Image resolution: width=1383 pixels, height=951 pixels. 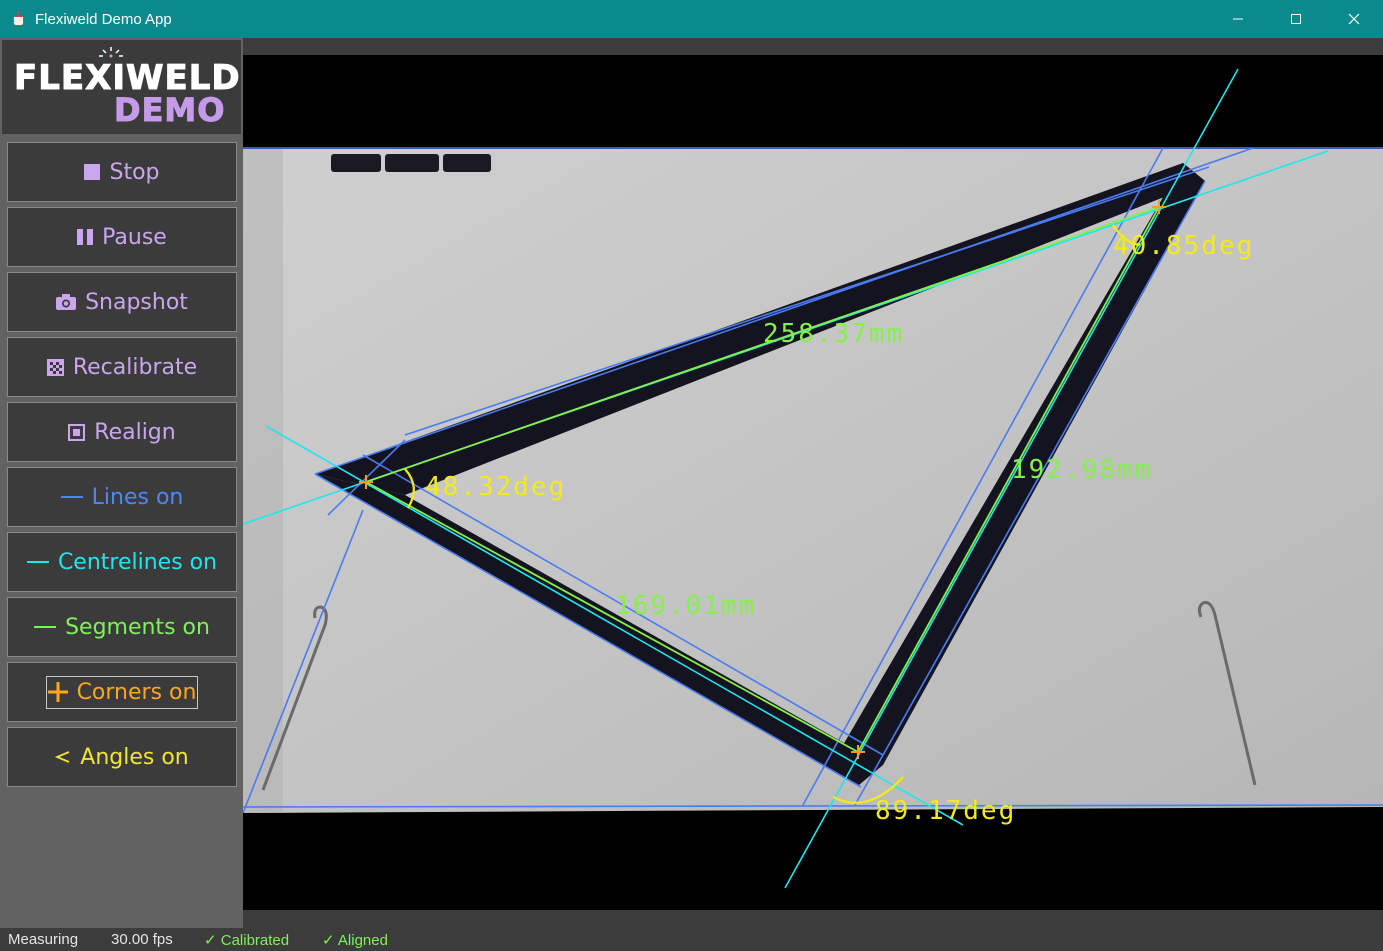 I want to click on corners-toggle-label: Corners on, so click(x=136, y=692).